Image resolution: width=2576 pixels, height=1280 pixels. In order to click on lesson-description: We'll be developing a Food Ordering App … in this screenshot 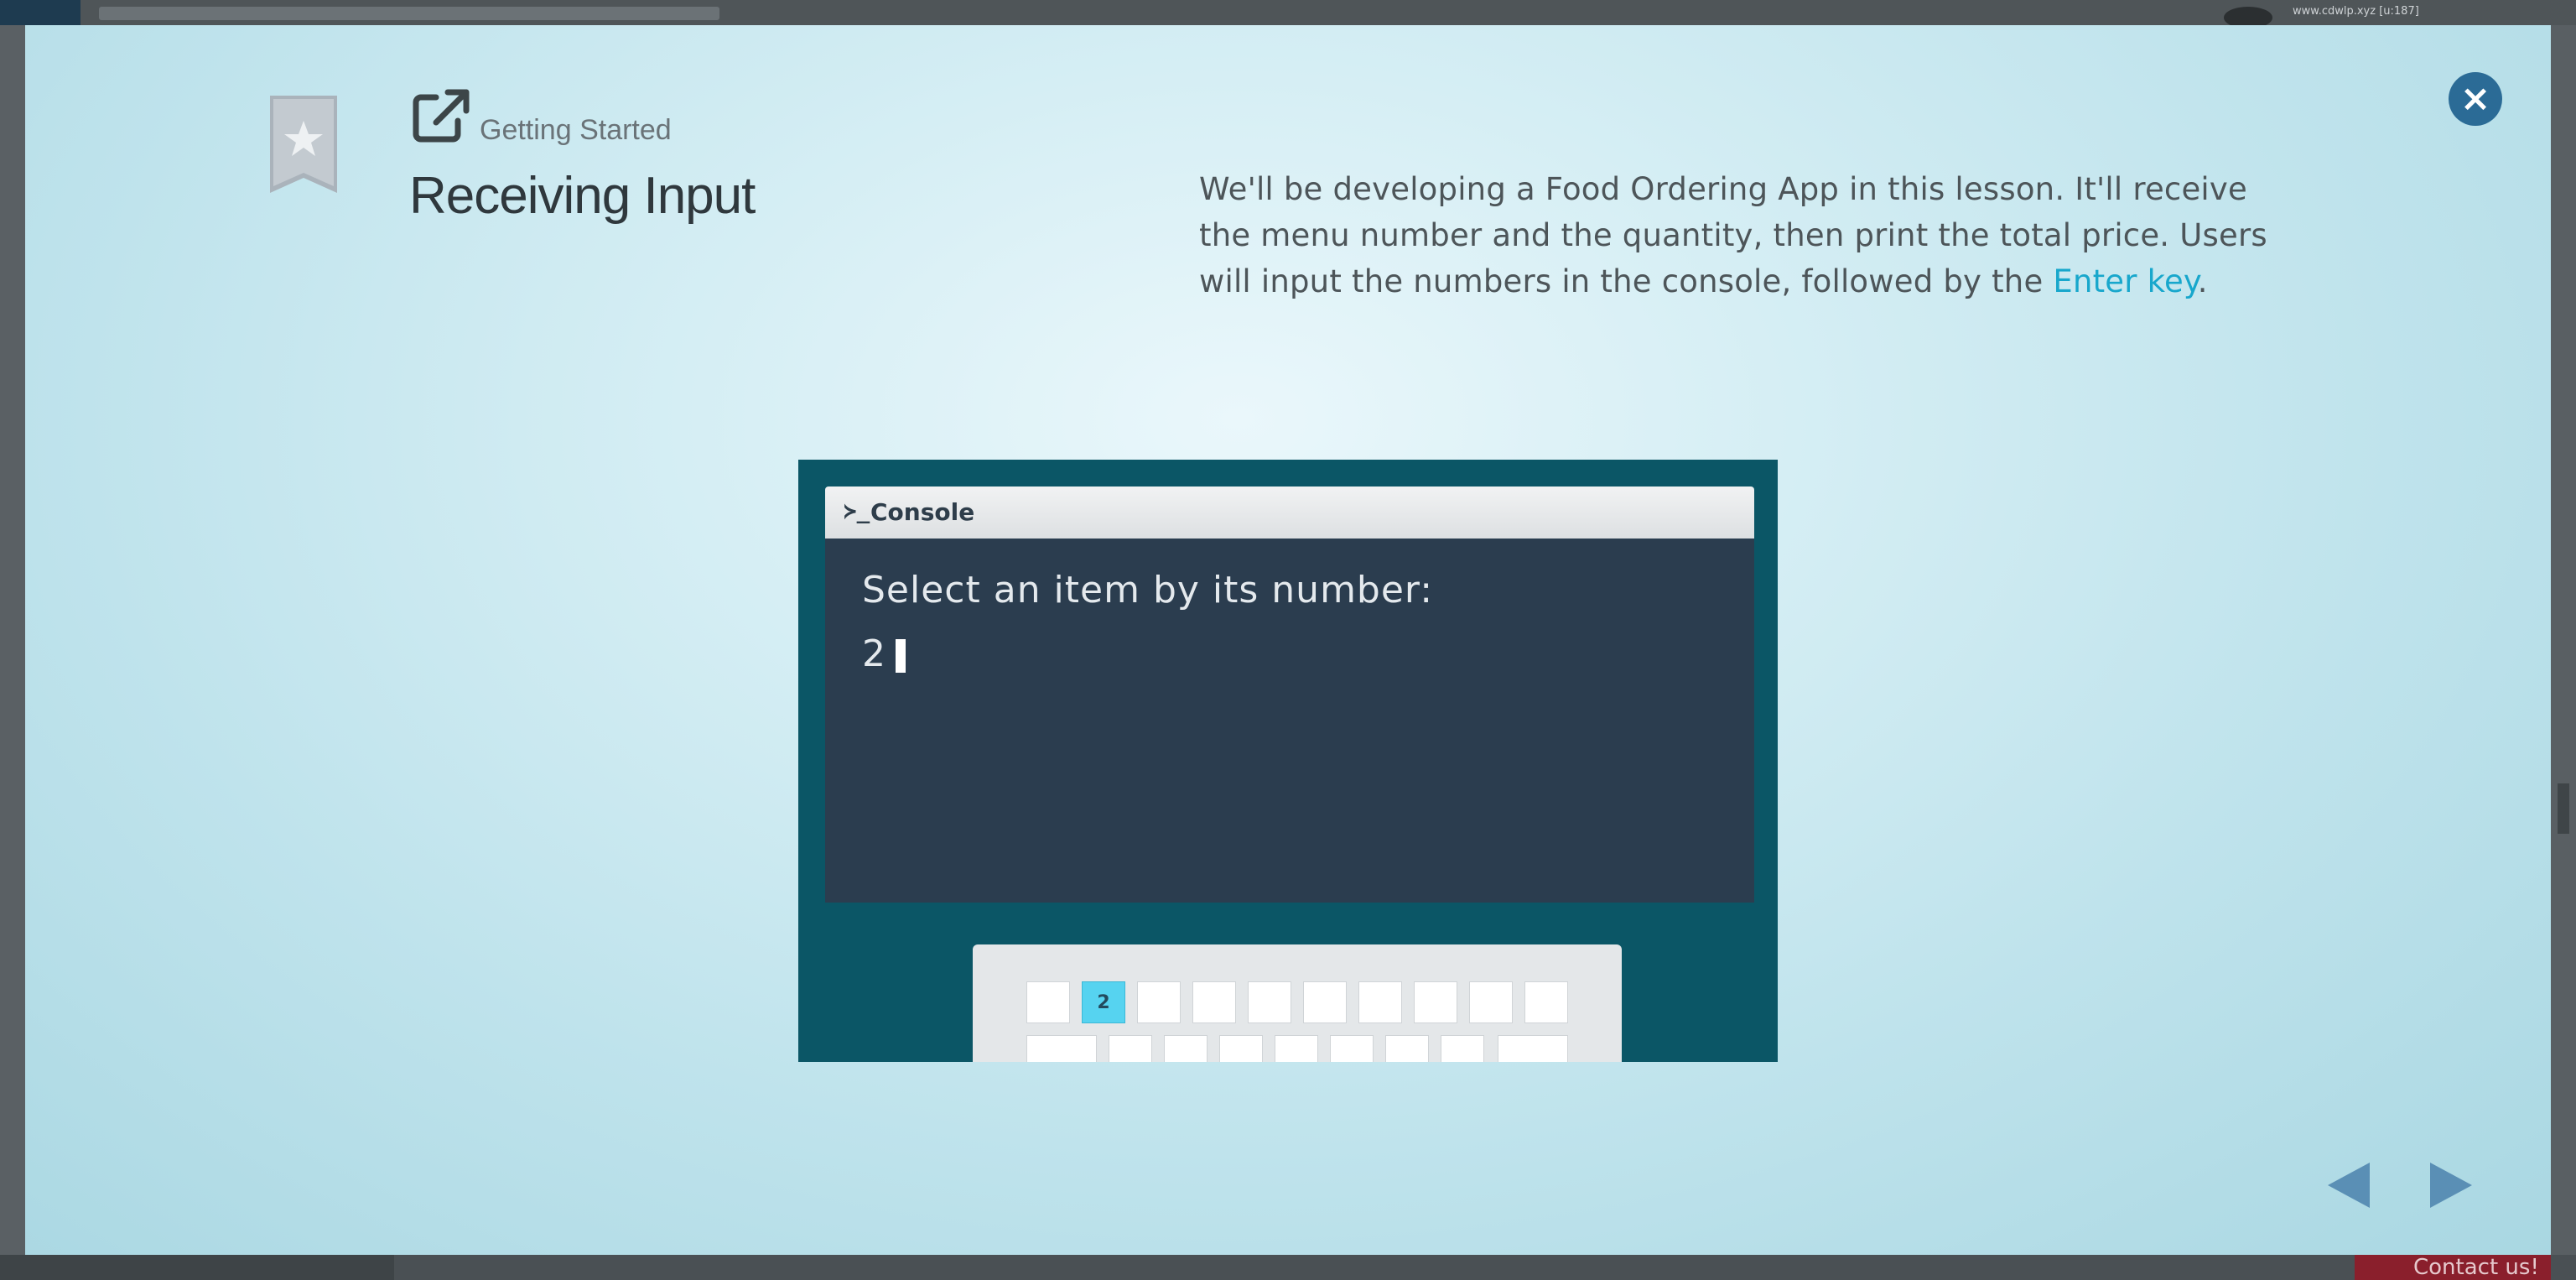, I will do `click(1744, 235)`.